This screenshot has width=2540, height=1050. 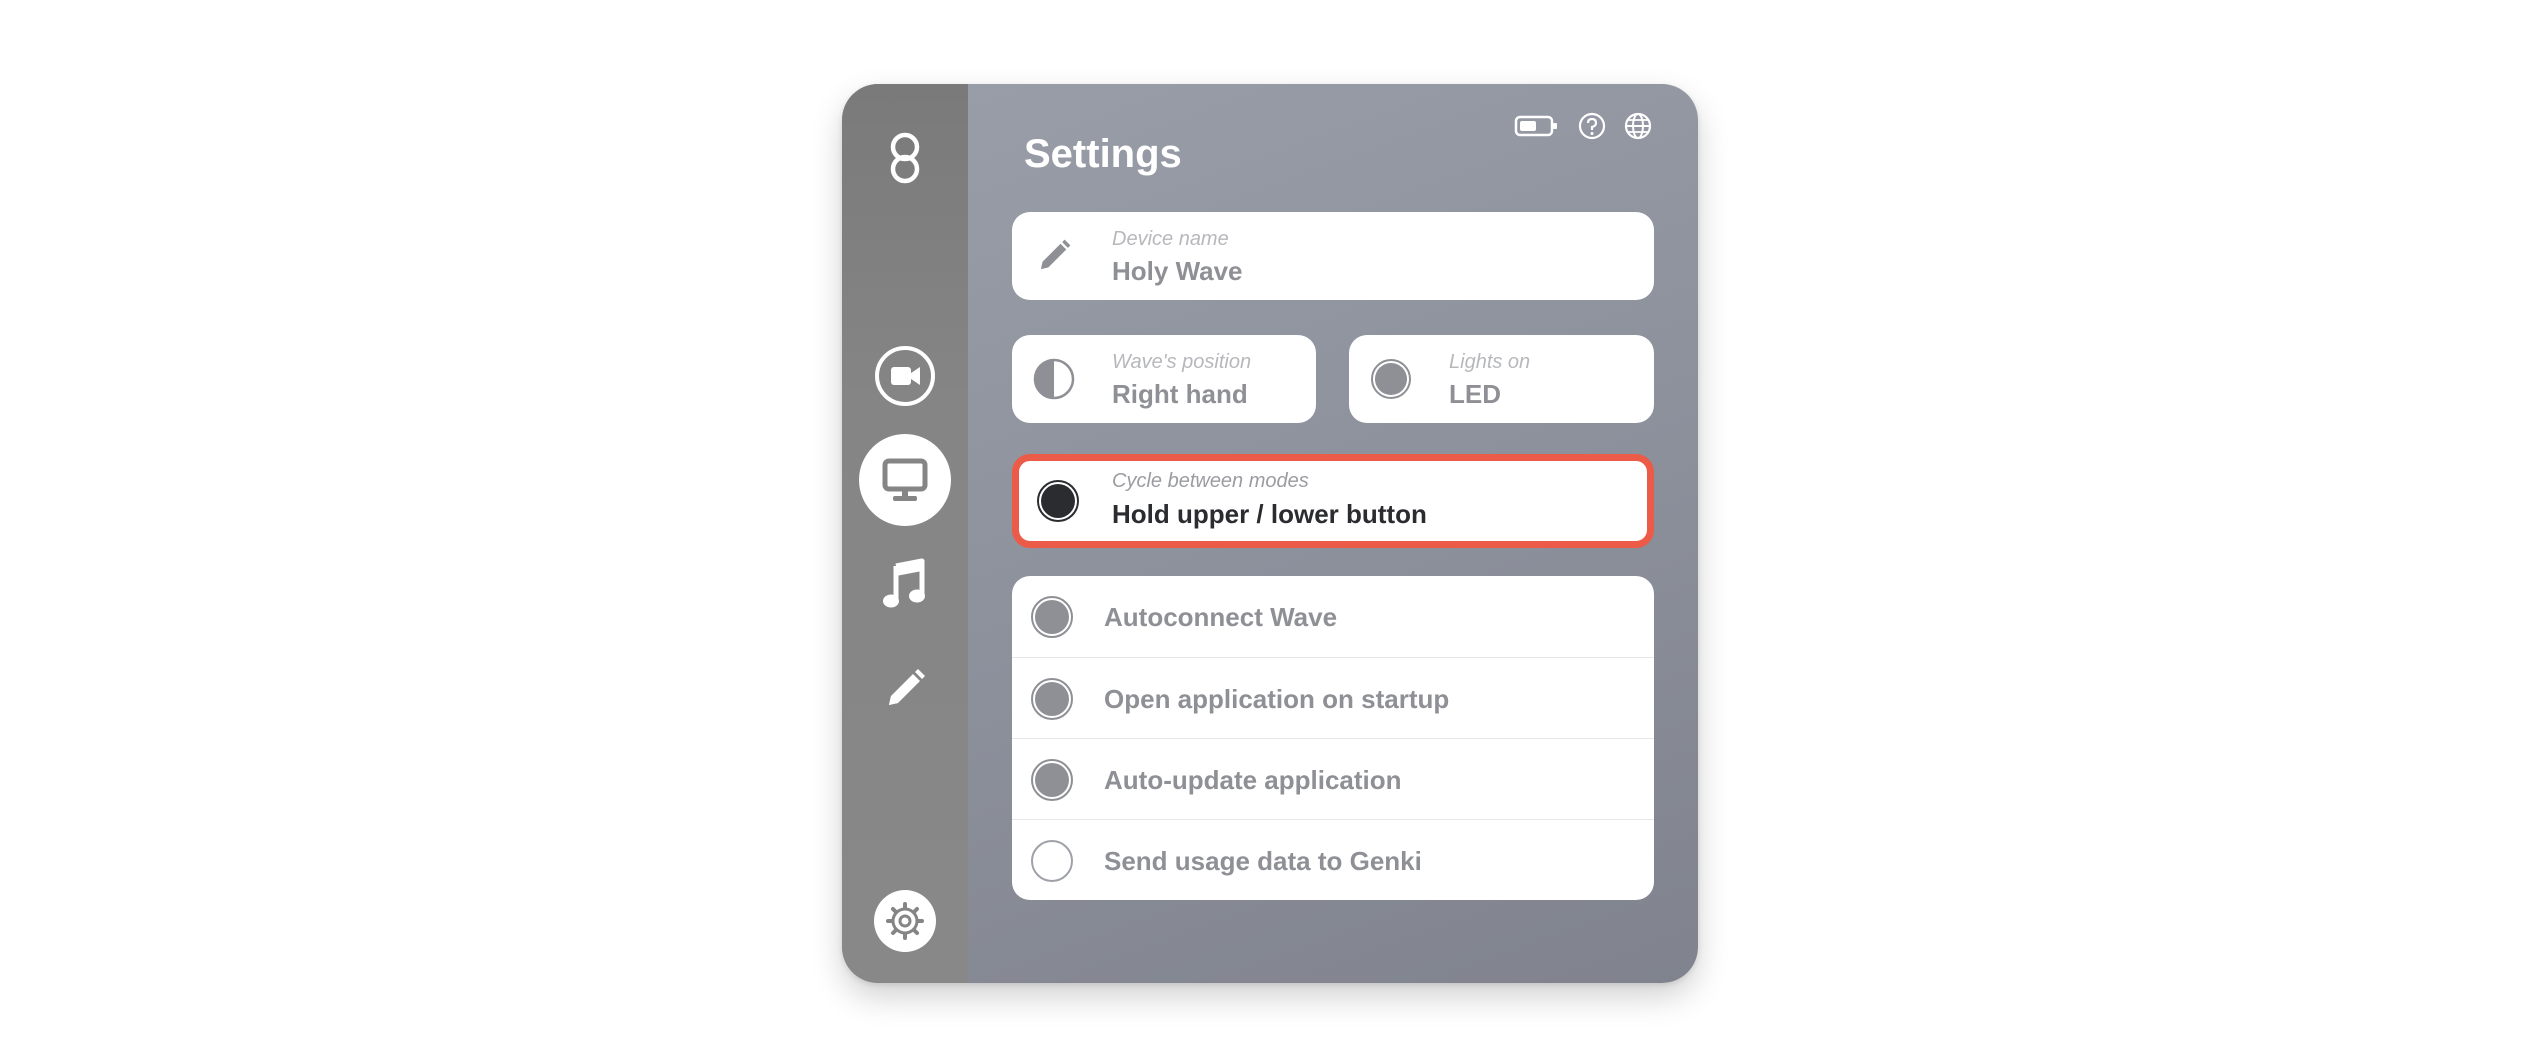 What do you see at coordinates (1210, 481) in the screenshot?
I see `cycle-modes-label: Cycle between modes` at bounding box center [1210, 481].